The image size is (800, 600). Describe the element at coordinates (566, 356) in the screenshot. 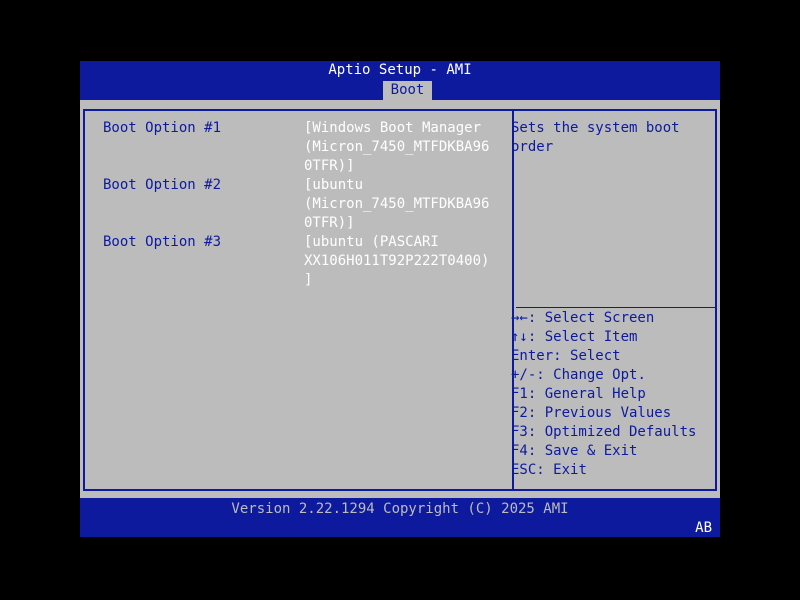

I see `key-help-item: Enter: Select` at that location.